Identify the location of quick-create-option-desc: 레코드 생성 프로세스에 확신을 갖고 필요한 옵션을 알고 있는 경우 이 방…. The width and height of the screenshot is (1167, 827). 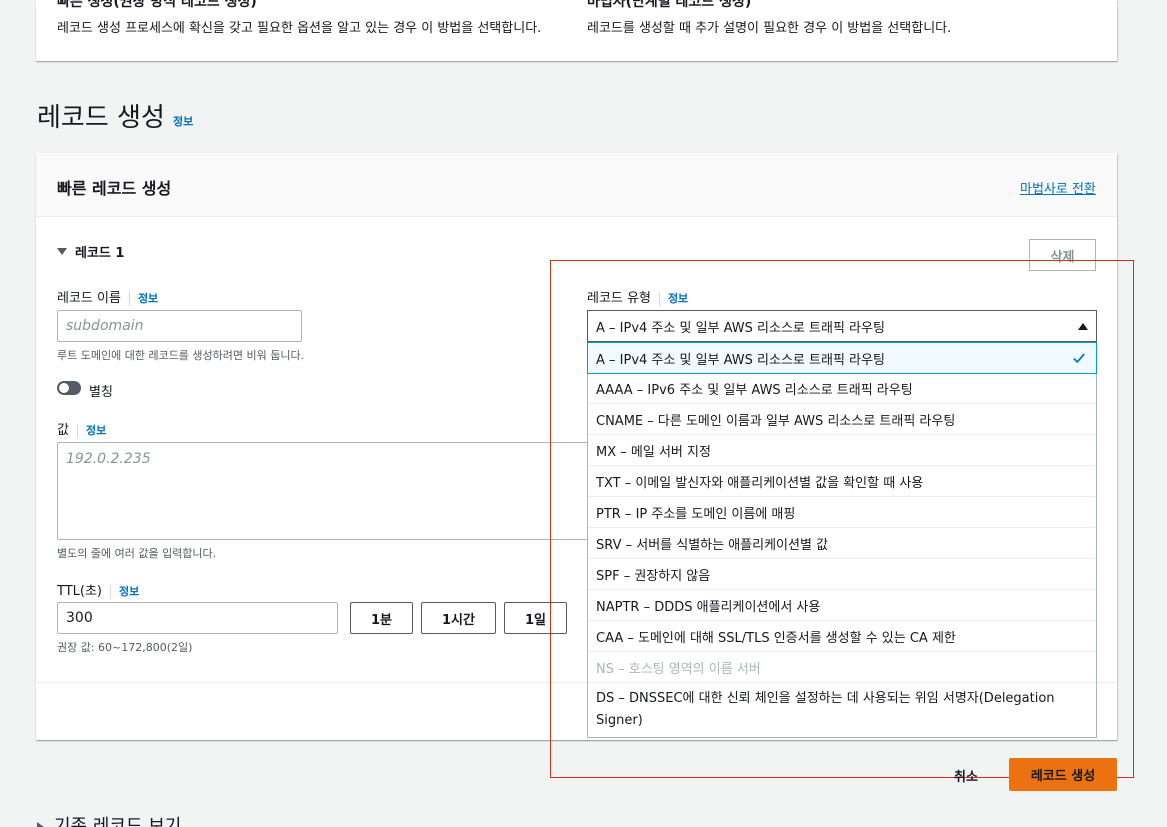
(299, 28).